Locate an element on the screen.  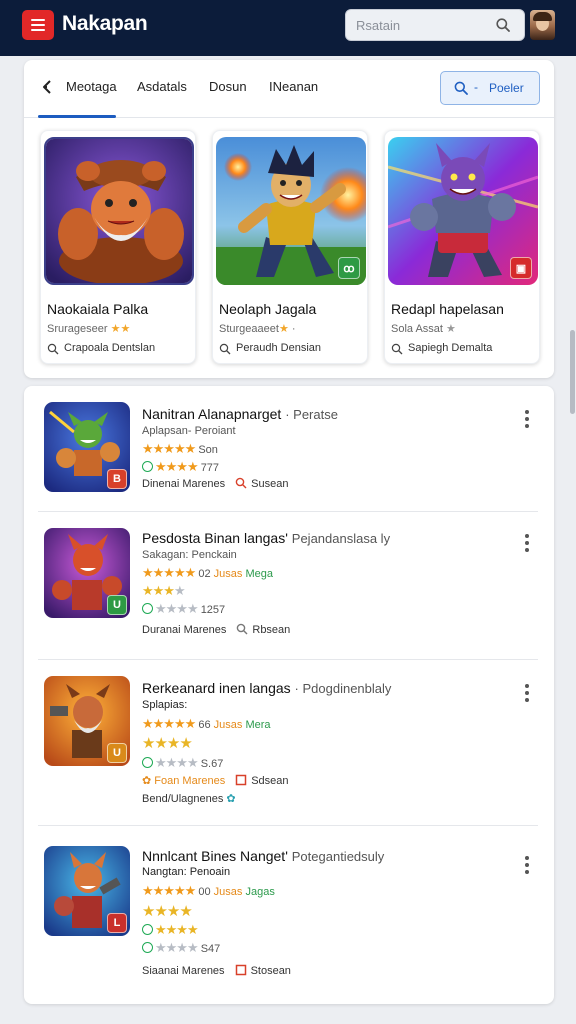
search-bar is located at coordinates (435, 25).